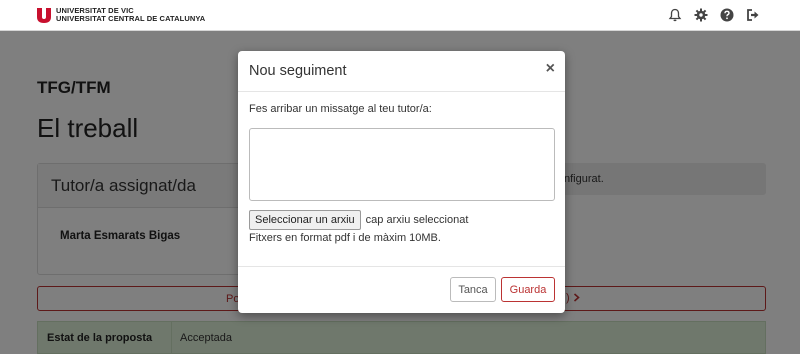 This screenshot has width=800, height=354. I want to click on modal-header: Nou seguiment ×, so click(401, 71).